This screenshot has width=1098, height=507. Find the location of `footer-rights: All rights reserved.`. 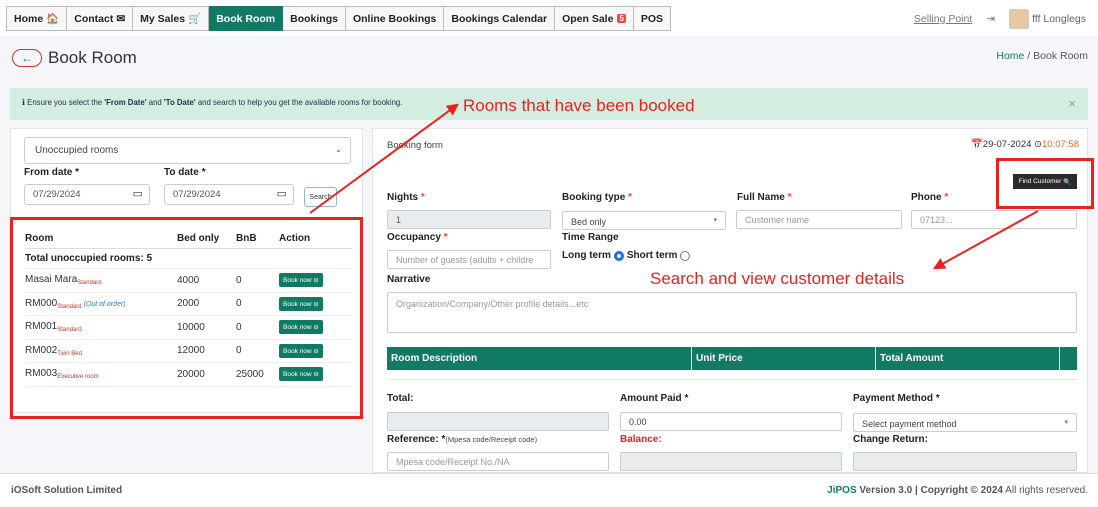

footer-rights: All rights reserved. is located at coordinates (1045, 490).